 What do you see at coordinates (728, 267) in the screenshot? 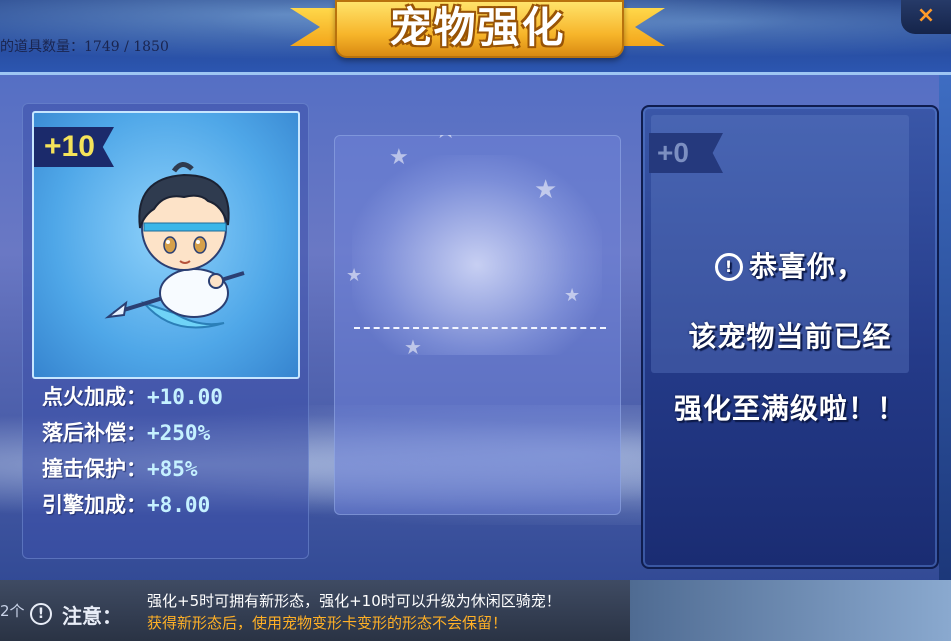
I see `info-icon: !` at bounding box center [728, 267].